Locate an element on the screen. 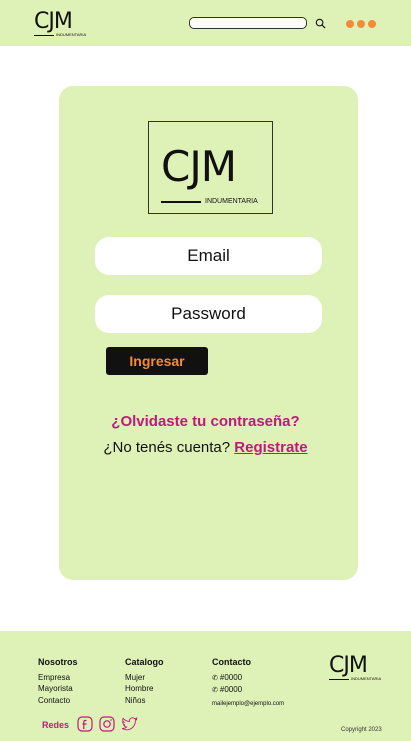 This screenshot has height=741, width=411. login-logo-subtitle: INDUMENTARIA is located at coordinates (231, 201).